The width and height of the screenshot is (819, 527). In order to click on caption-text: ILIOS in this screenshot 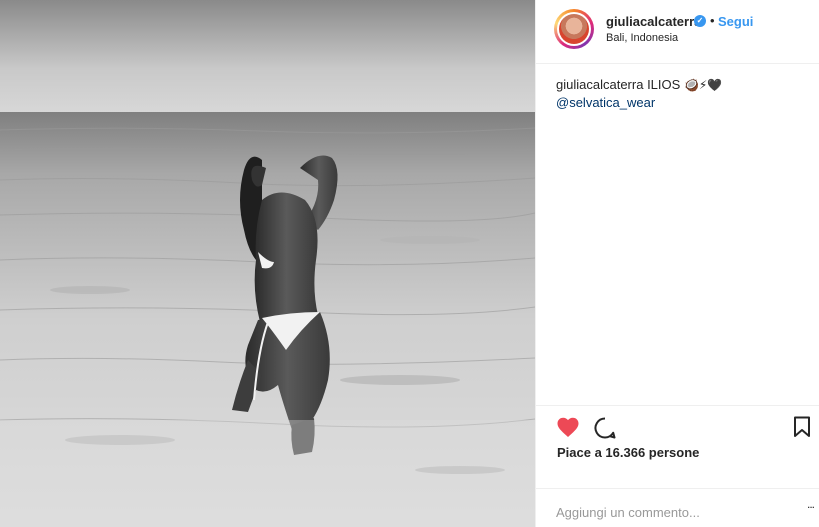, I will do `click(664, 84)`.